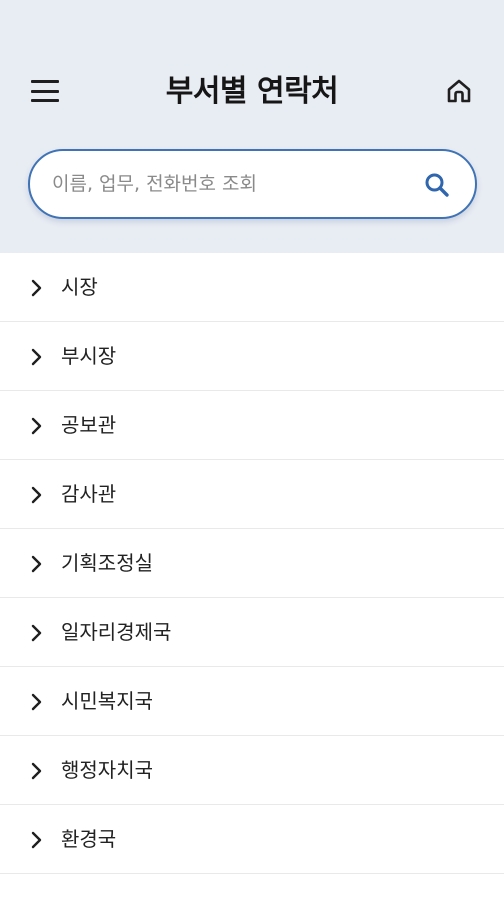 The image size is (504, 900). Describe the element at coordinates (252, 356) in the screenshot. I see `department-item: 부시장` at that location.